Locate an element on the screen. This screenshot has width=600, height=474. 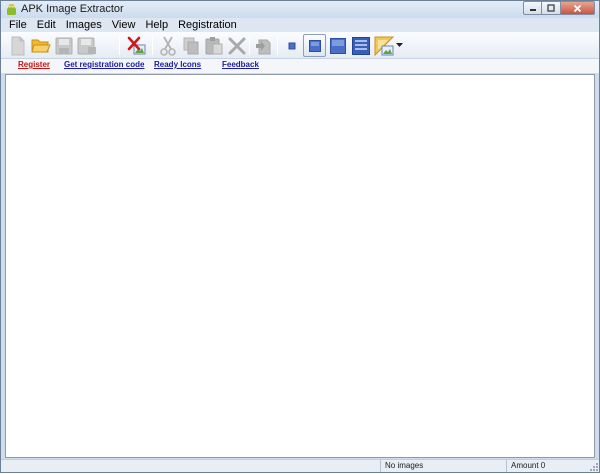
duplicate-icon is located at coordinates (262, 46).